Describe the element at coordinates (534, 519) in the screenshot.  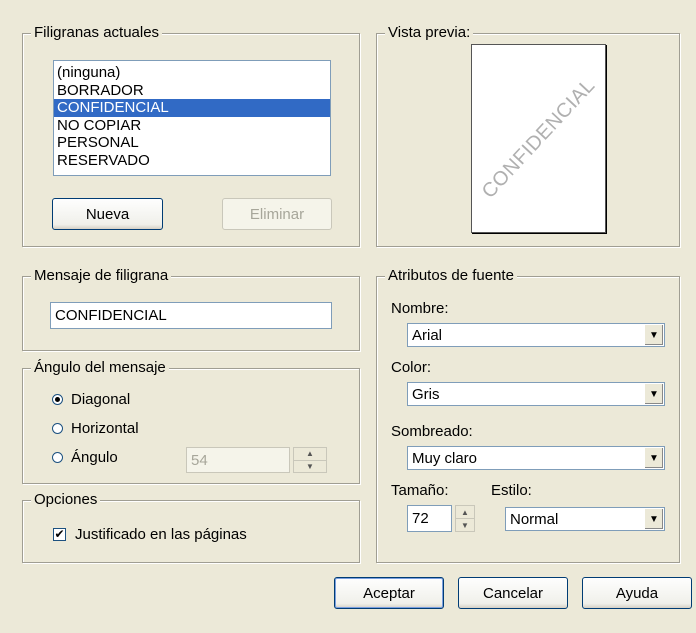
I see `font-style-value: Normal` at that location.